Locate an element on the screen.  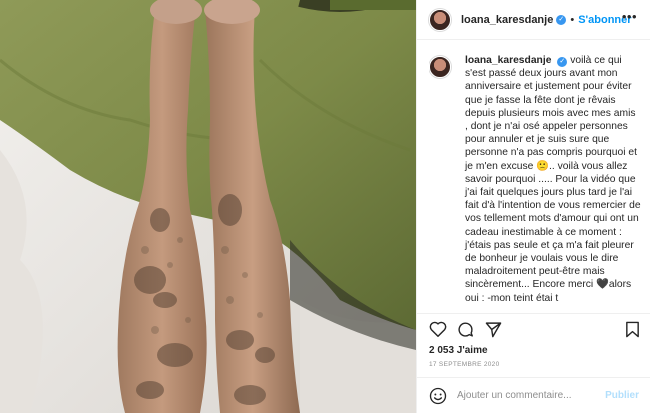
post-header: loana_karesdanje ✓ • S'abonner ••• is located at coordinates (533, 20).